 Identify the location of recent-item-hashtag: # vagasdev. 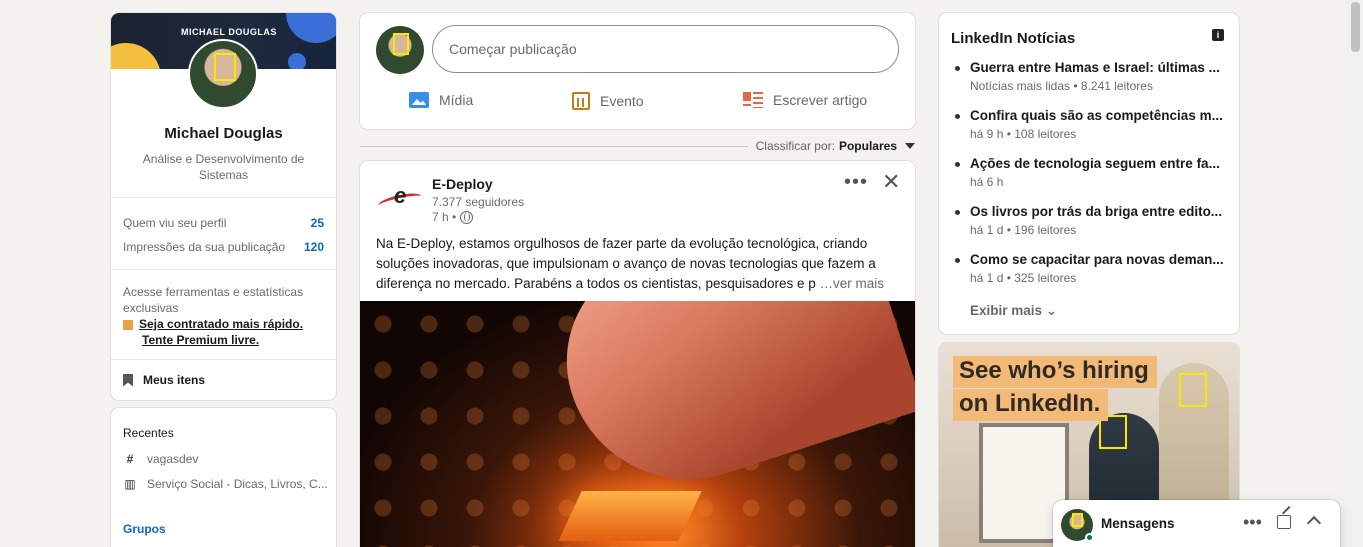
(161, 459).